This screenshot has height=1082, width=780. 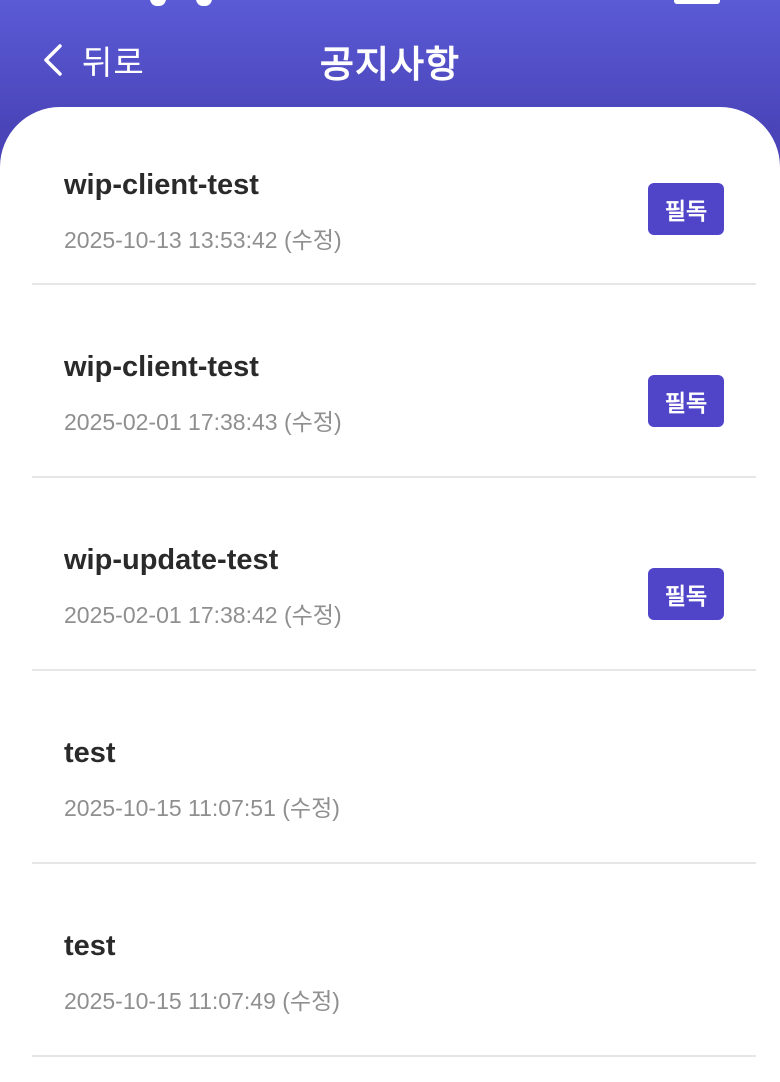 I want to click on status-bar, so click(x=390, y=9).